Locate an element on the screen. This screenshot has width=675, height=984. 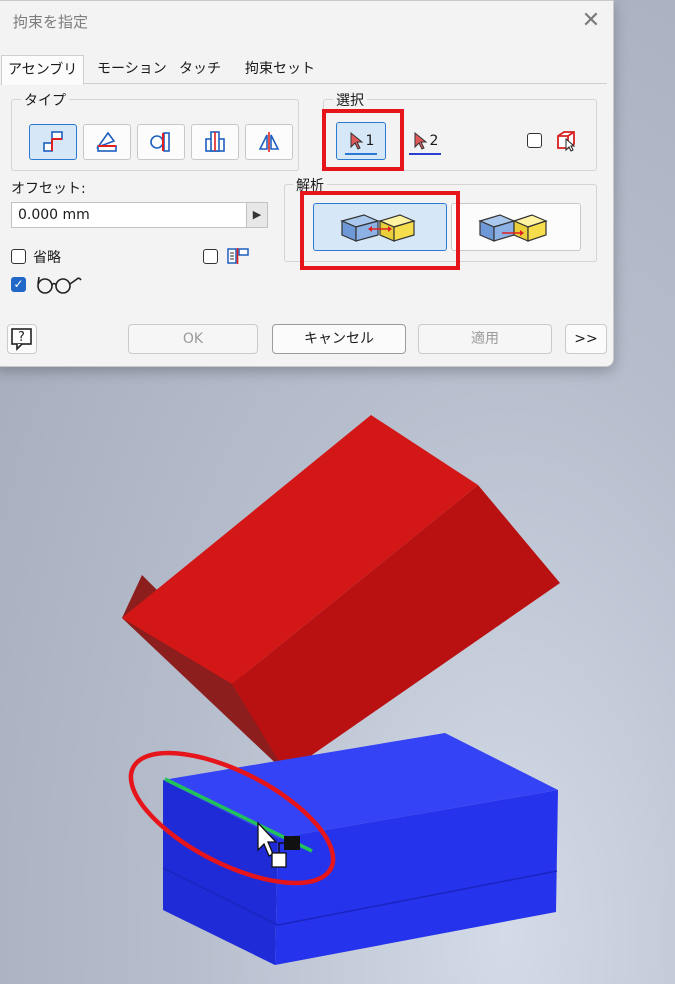
insert-constraint-icon is located at coordinates (215, 141).